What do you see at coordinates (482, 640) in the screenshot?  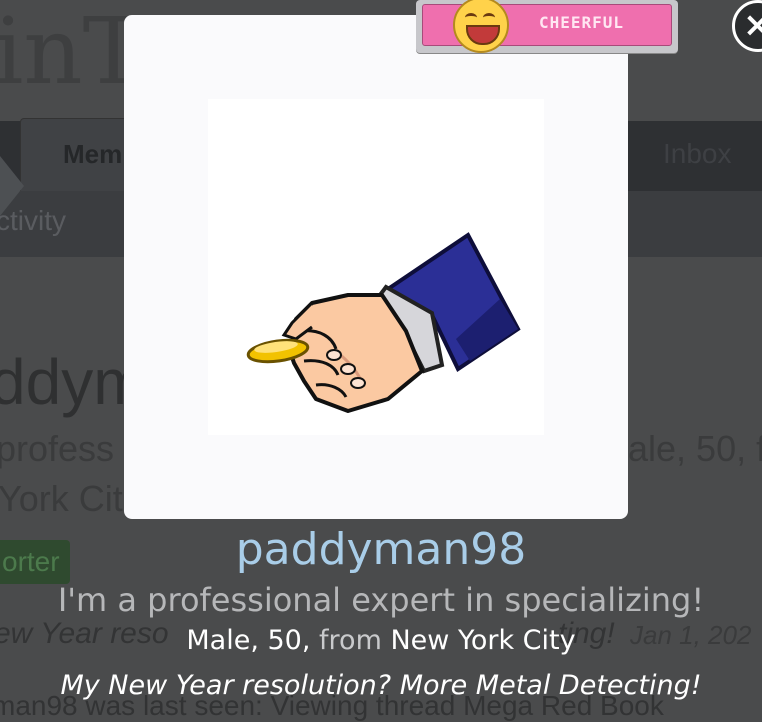 I see `location-link: New York City` at bounding box center [482, 640].